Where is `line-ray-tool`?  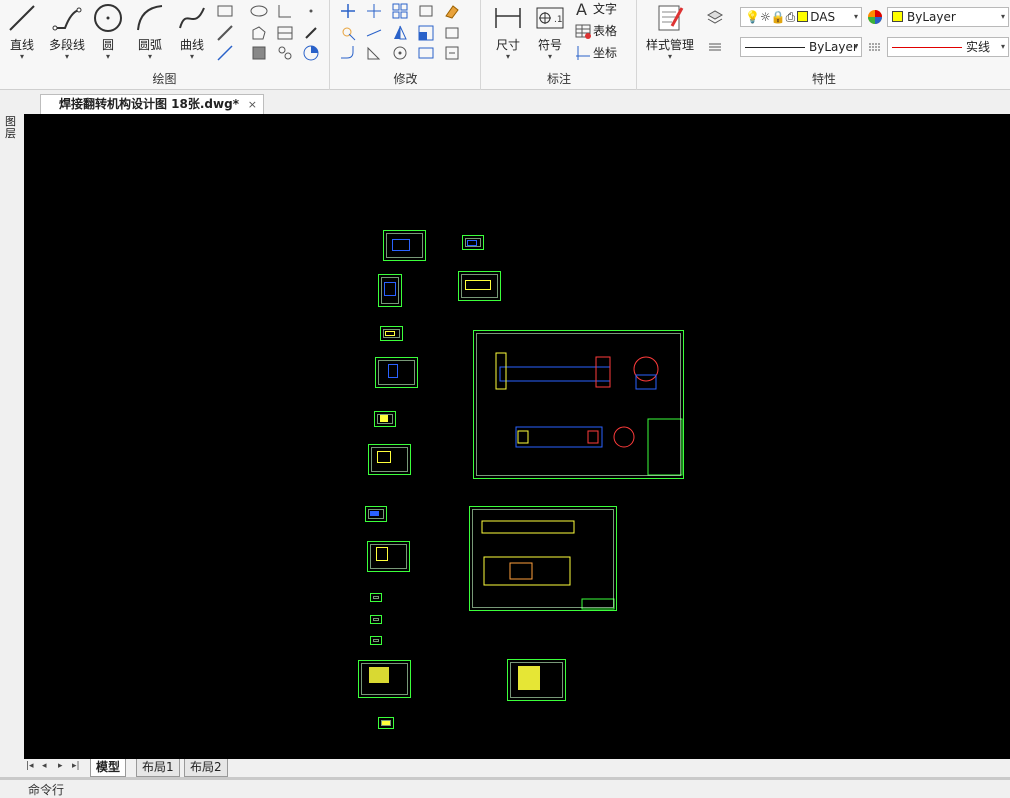 line-ray-tool is located at coordinates (225, 53).